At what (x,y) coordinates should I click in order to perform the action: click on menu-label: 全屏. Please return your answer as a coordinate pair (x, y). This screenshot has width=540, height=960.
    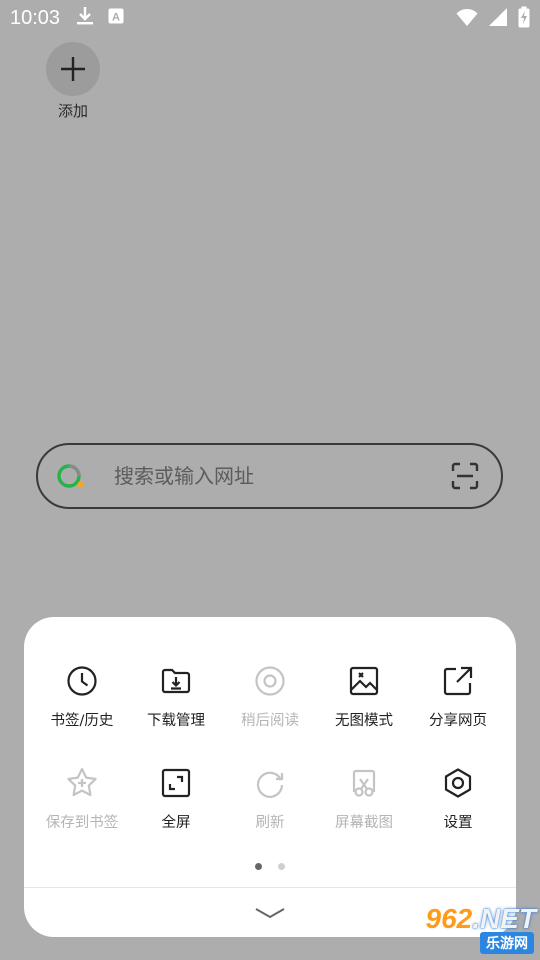
    Looking at the image, I should click on (176, 823).